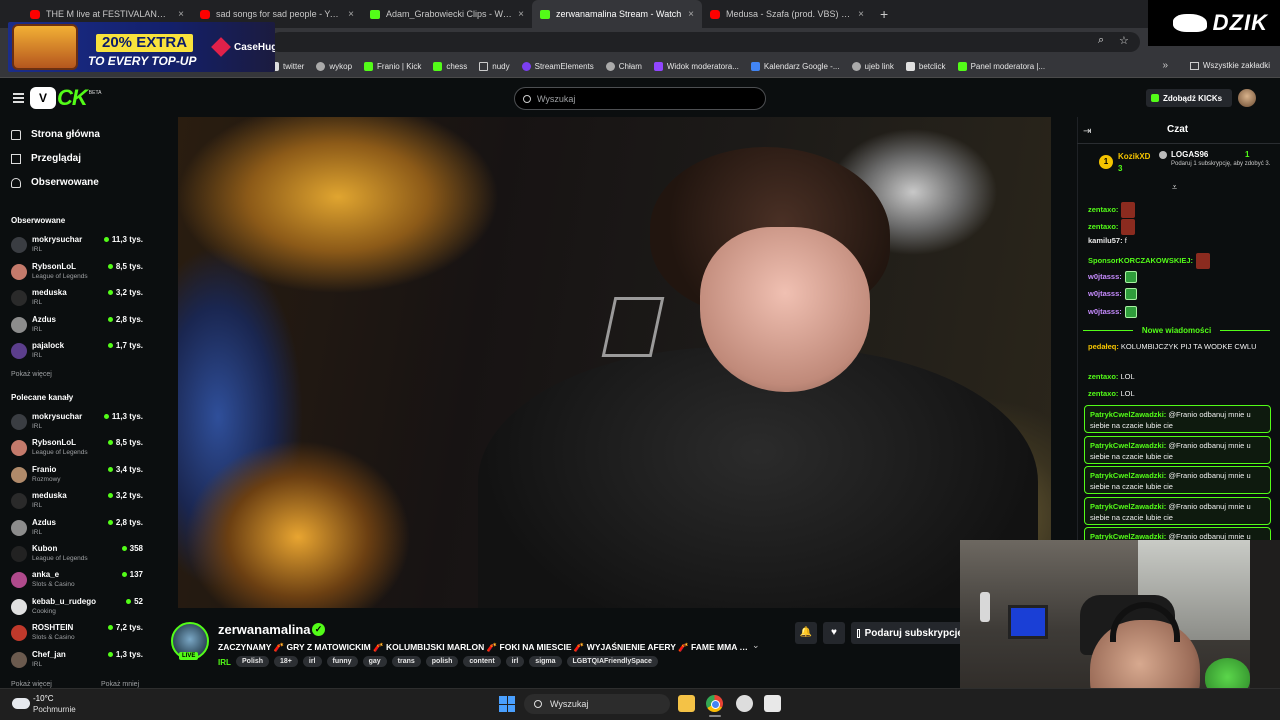 This screenshot has height=720, width=1280. I want to click on stream-tag: Polish, so click(253, 661).